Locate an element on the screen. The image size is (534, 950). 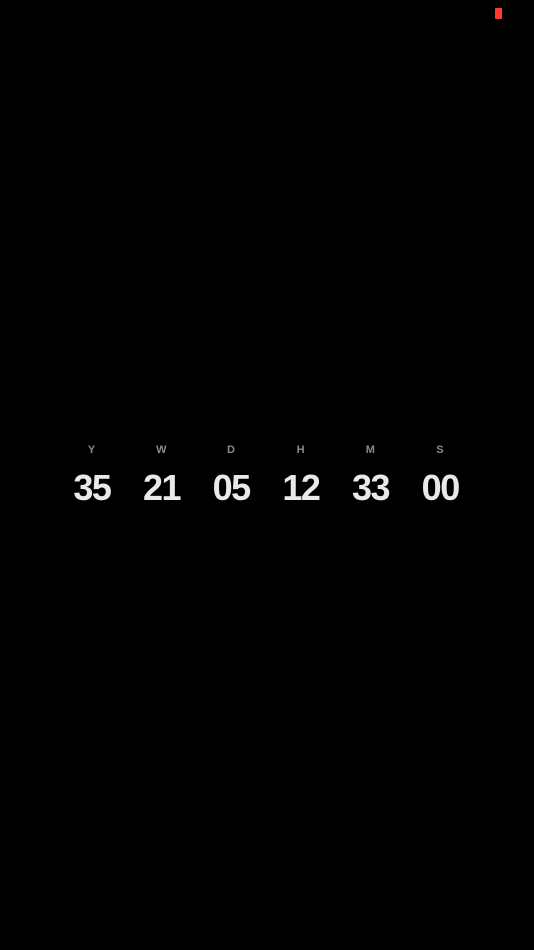
countdown-unit-hours: H 12 is located at coordinates (301, 474).